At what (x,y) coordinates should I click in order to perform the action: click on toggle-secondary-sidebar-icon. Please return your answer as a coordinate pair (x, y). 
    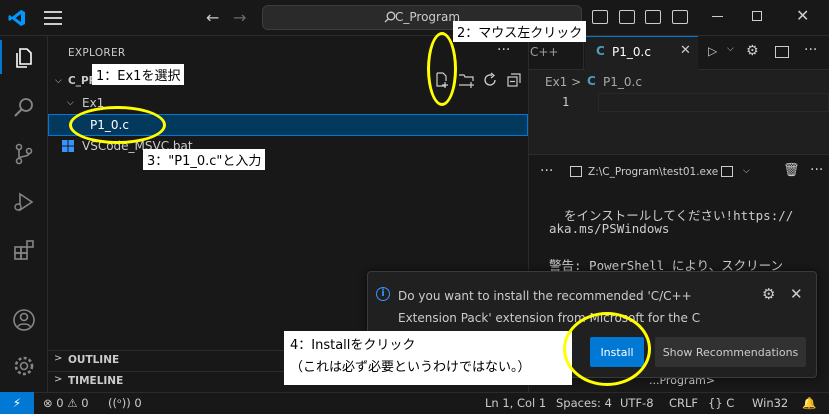
    Looking at the image, I should click on (653, 17).